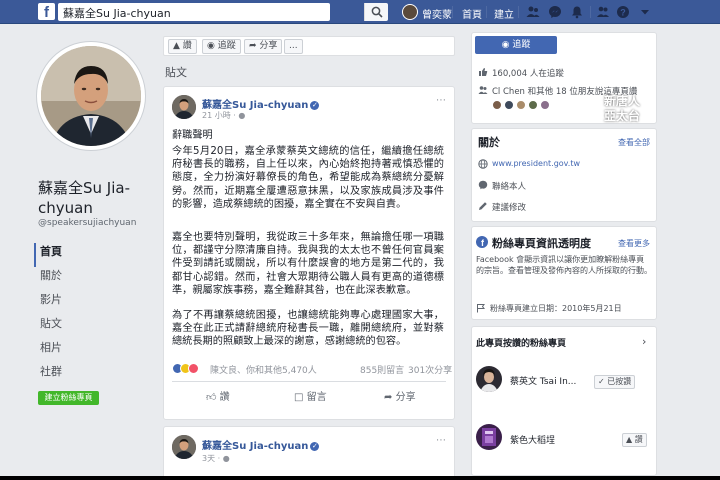 The height and width of the screenshot is (480, 720). I want to click on watermark-character: 新, so click(629, 70).